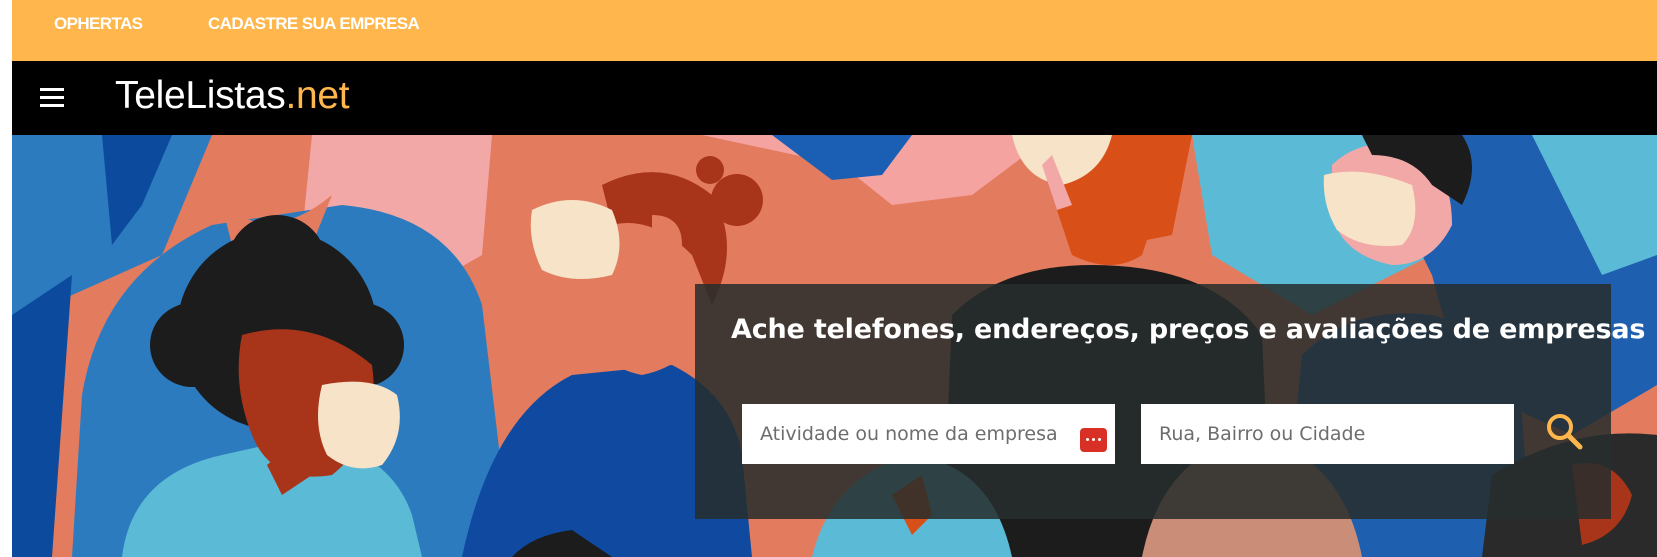  I want to click on magnifier-icon, so click(1565, 432).